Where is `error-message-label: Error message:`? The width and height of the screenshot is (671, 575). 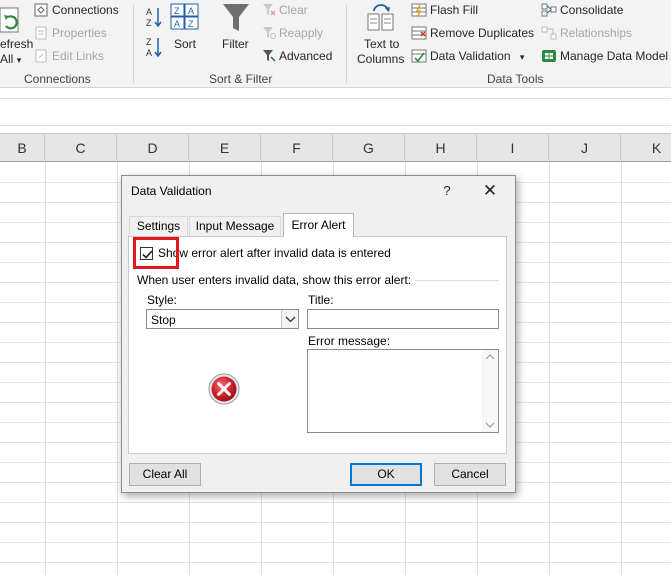 error-message-label: Error message: is located at coordinates (349, 341).